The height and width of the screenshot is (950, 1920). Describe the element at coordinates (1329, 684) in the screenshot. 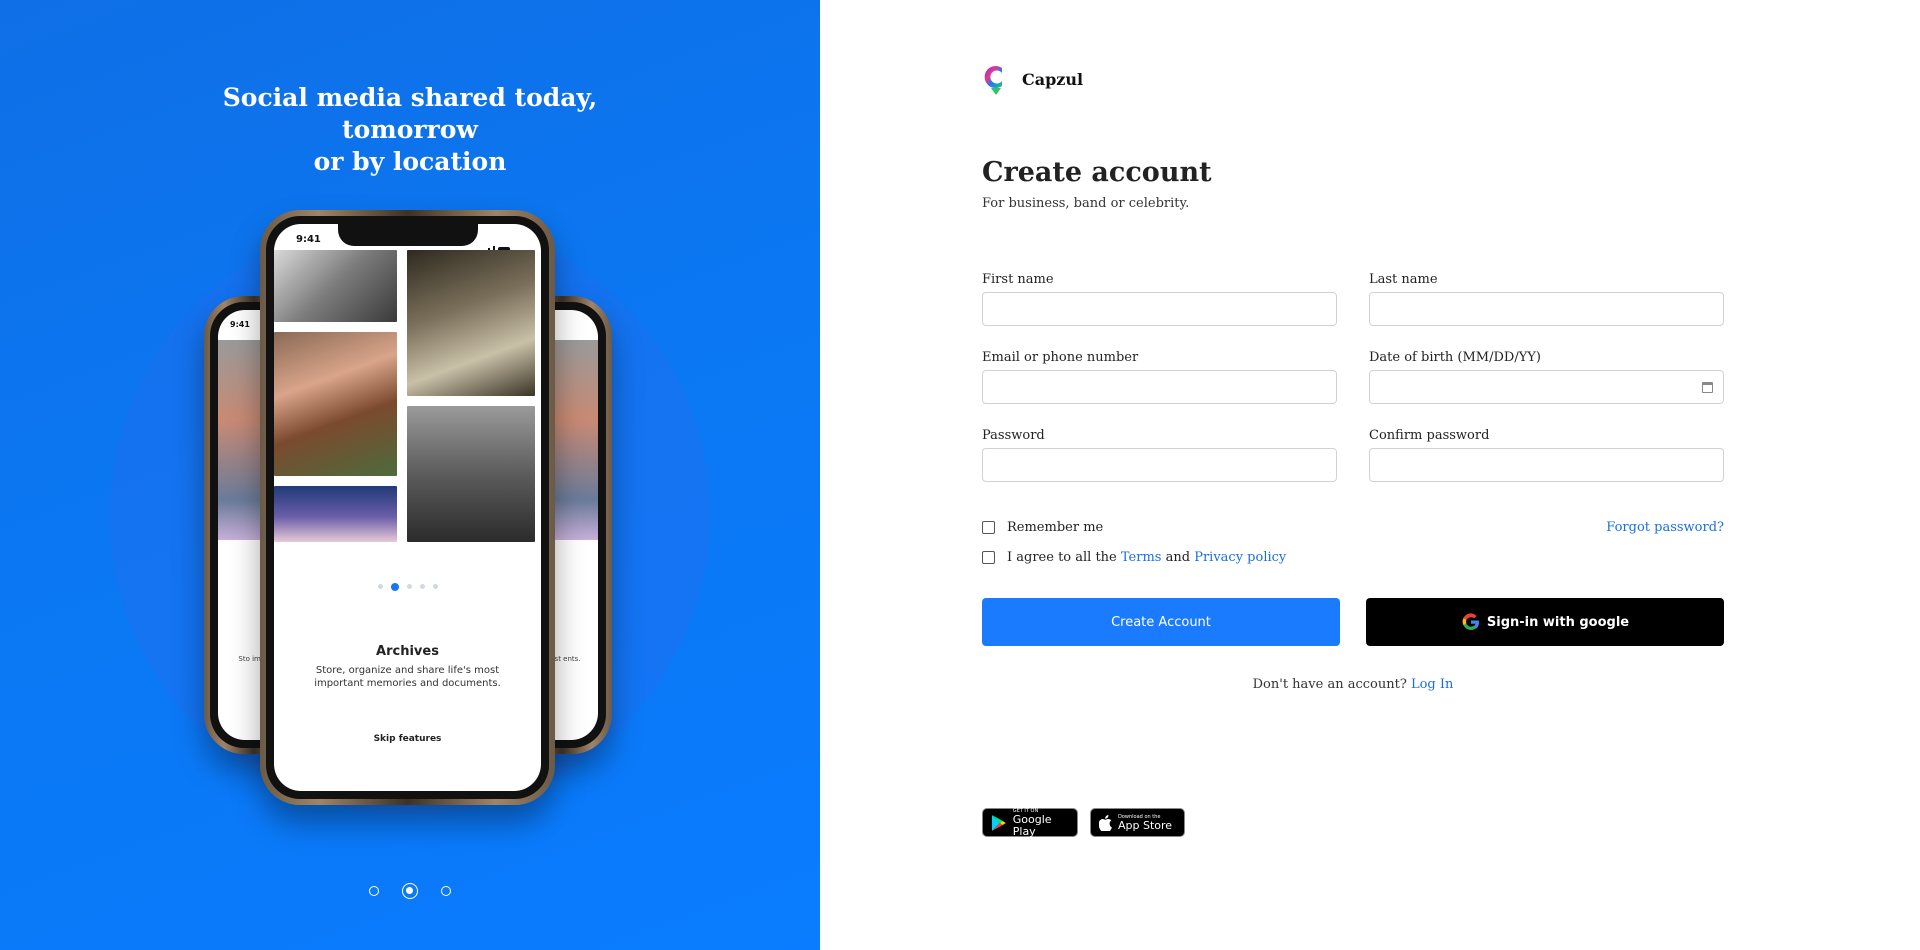

I see `no-account-text: Don't have an account?` at that location.